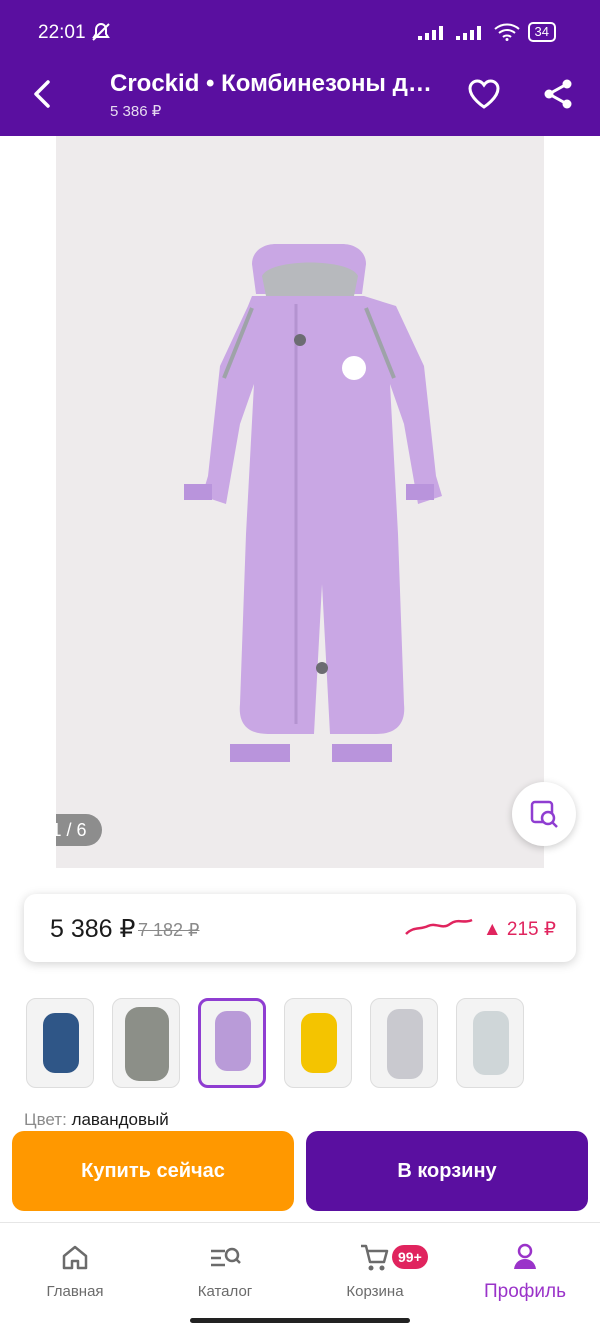 The height and width of the screenshot is (1332, 600). I want to click on favorite-heart-icon, so click(484, 94).